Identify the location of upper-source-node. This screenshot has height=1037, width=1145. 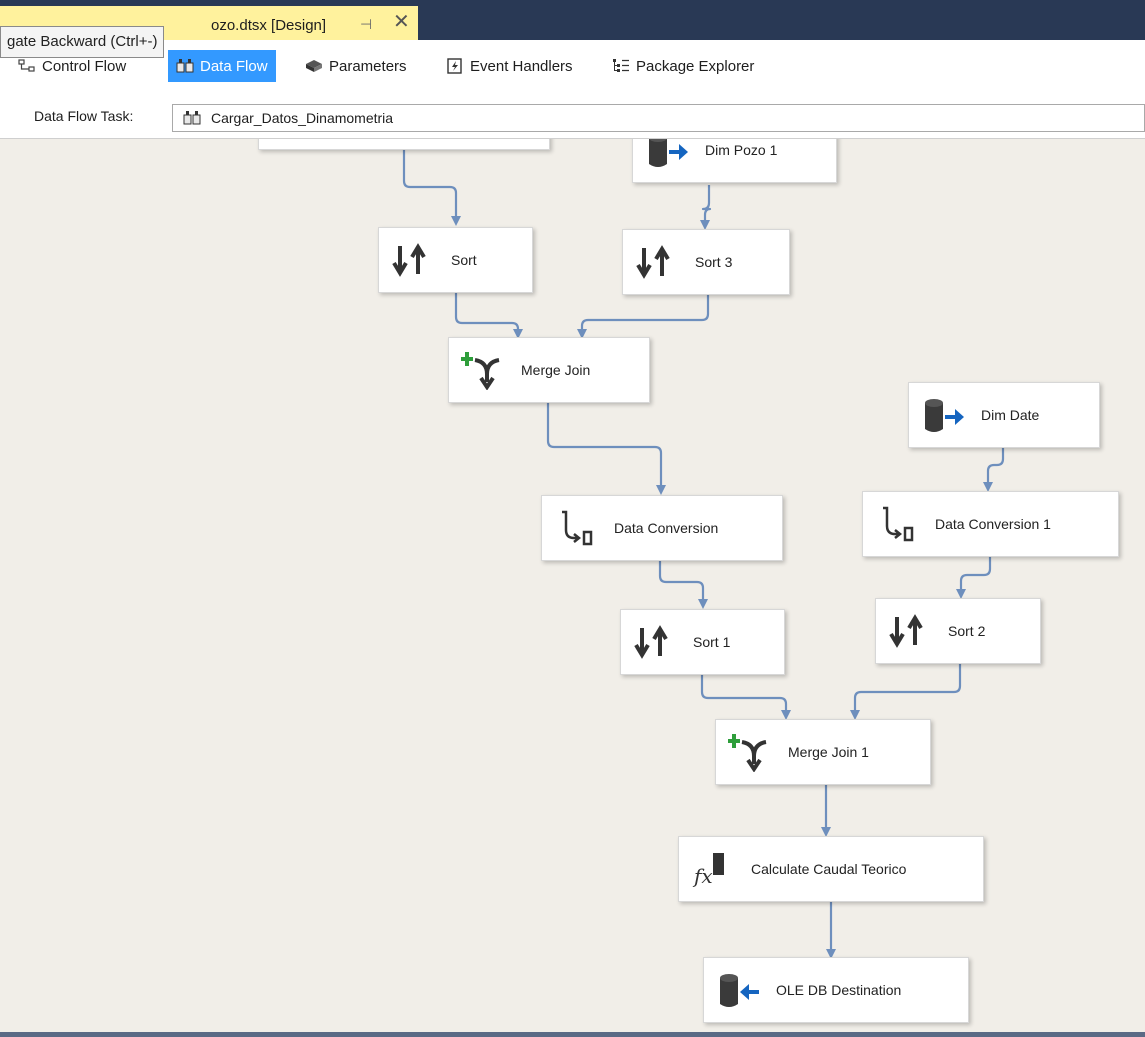
(404, 144).